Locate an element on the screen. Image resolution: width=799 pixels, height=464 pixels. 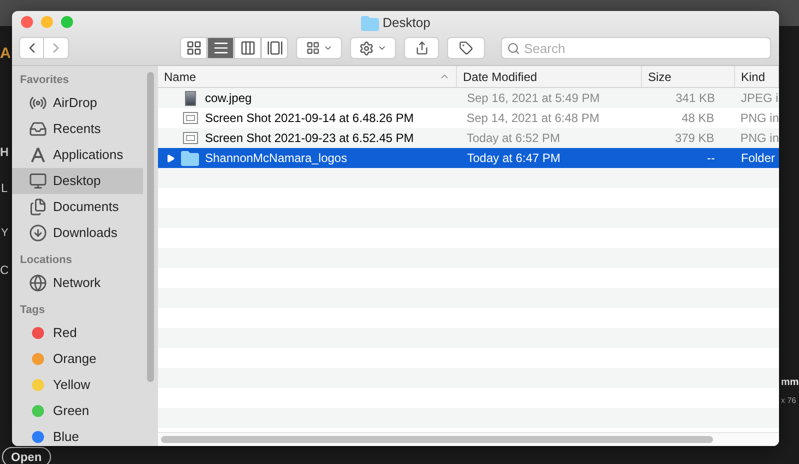
sidebar-item: AirDrop is located at coordinates (77, 103).